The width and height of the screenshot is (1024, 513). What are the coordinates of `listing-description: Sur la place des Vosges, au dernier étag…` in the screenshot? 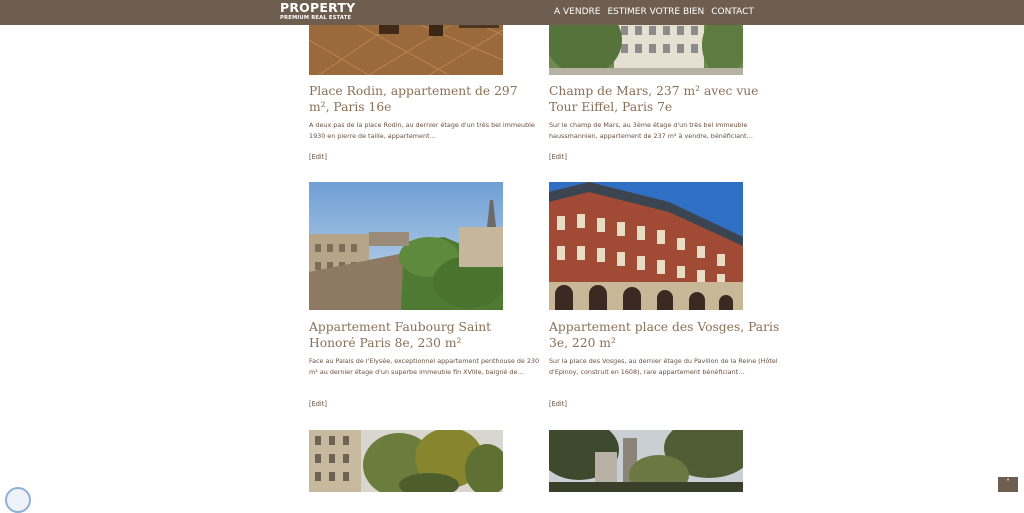 It's located at (663, 366).